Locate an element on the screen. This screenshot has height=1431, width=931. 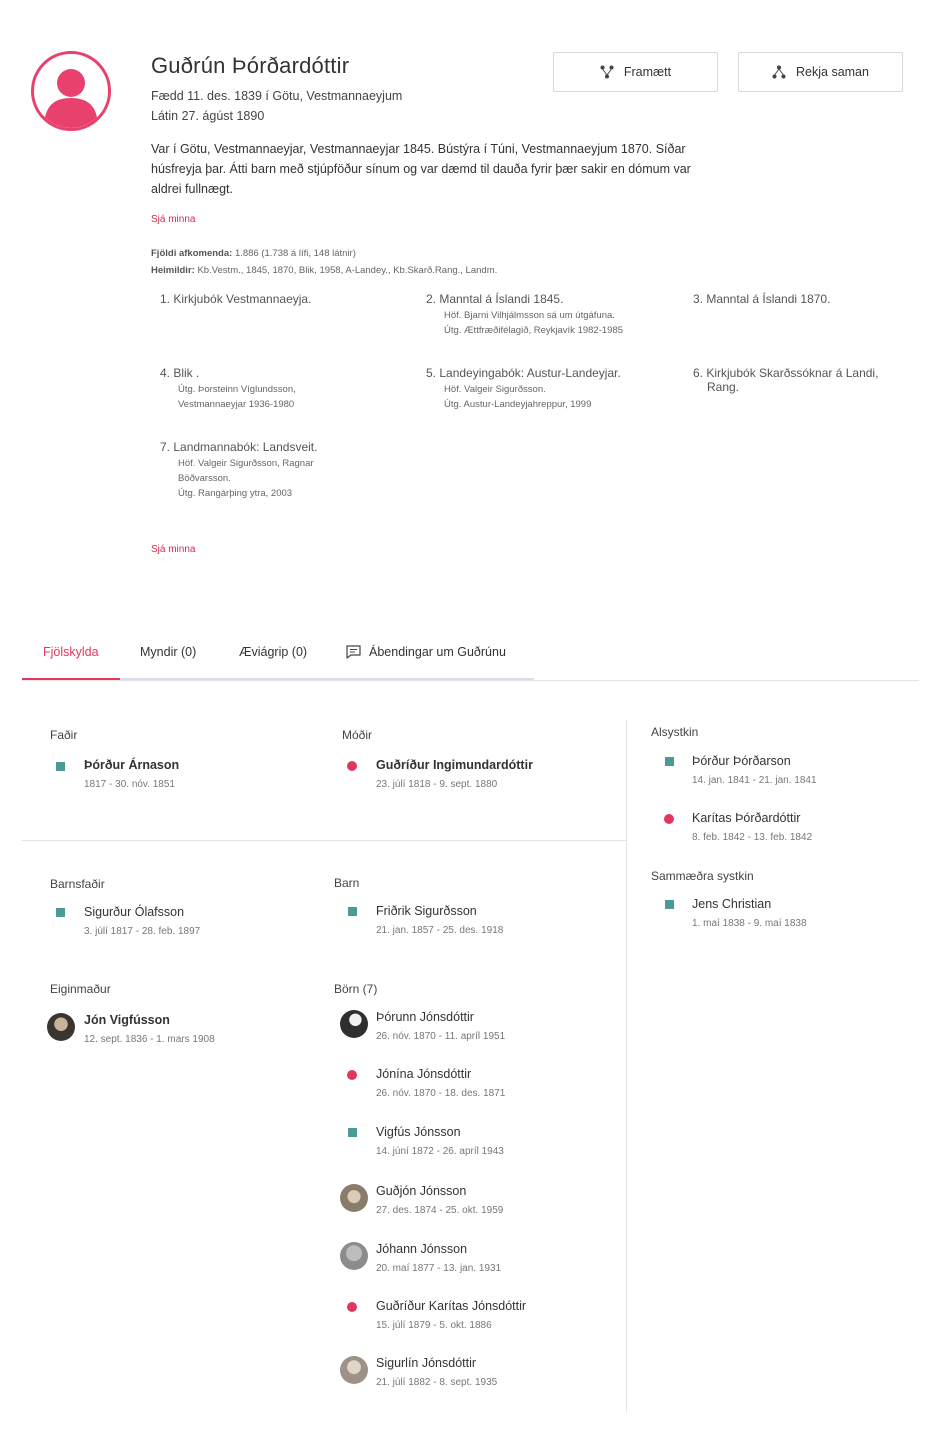
person-dates: 1. maí 1838 - 9. maí 1838 is located at coordinates (749, 923).